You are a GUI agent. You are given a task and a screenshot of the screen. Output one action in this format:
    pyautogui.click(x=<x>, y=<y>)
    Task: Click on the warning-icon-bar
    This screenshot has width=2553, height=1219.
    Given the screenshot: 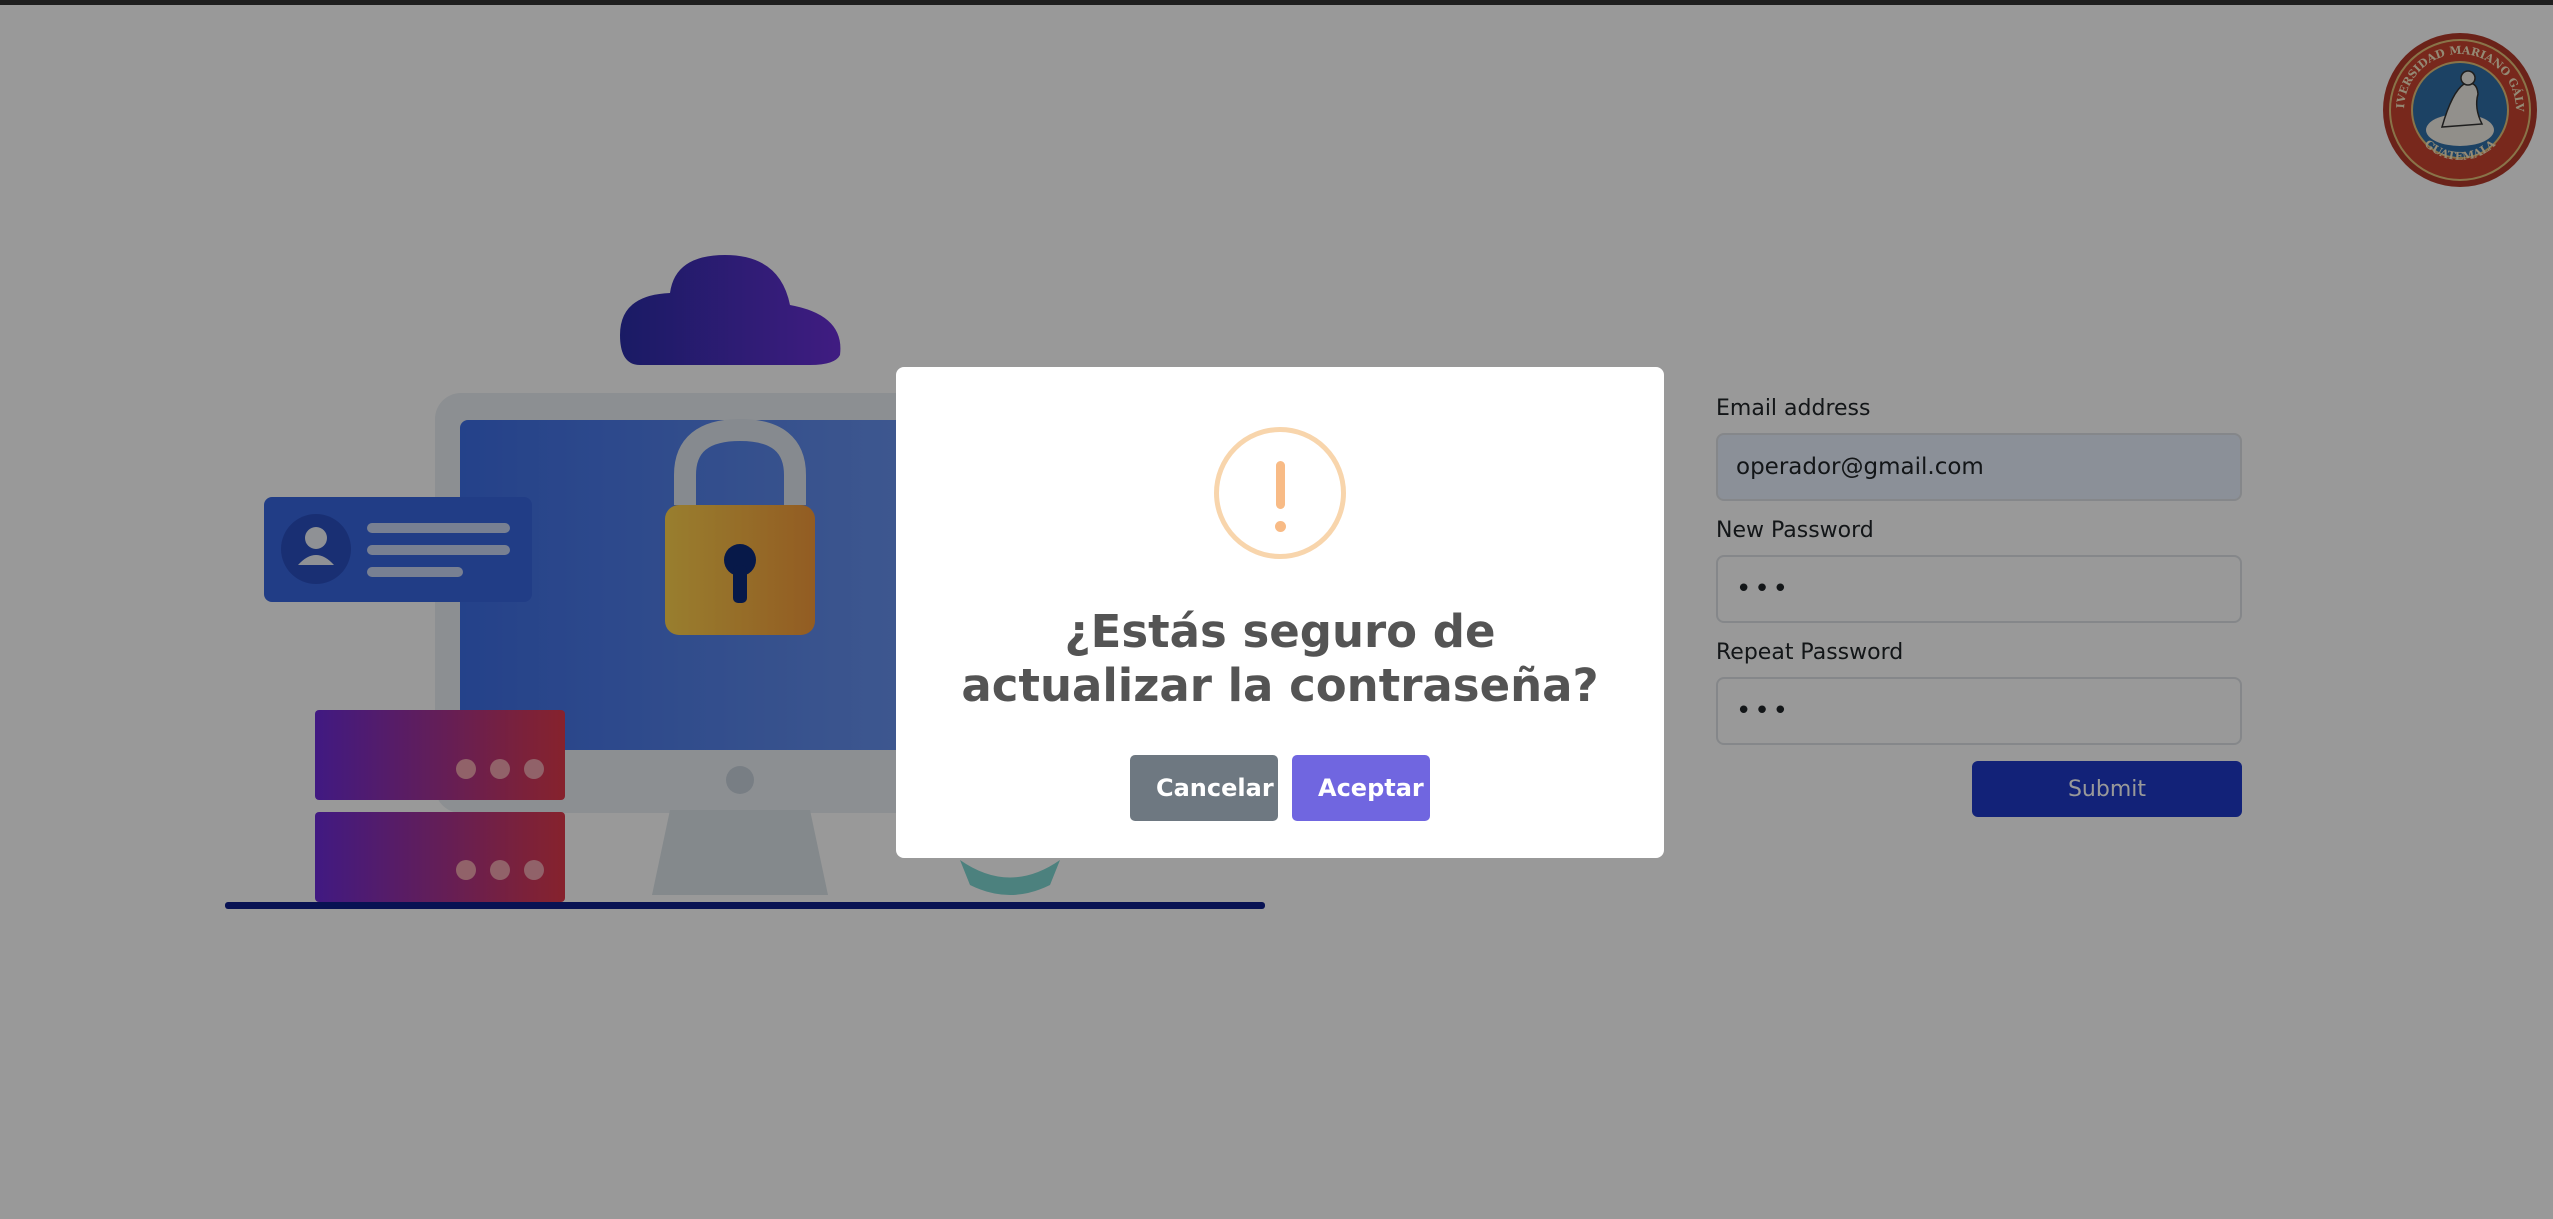 What is the action you would take?
    pyautogui.click(x=1280, y=485)
    